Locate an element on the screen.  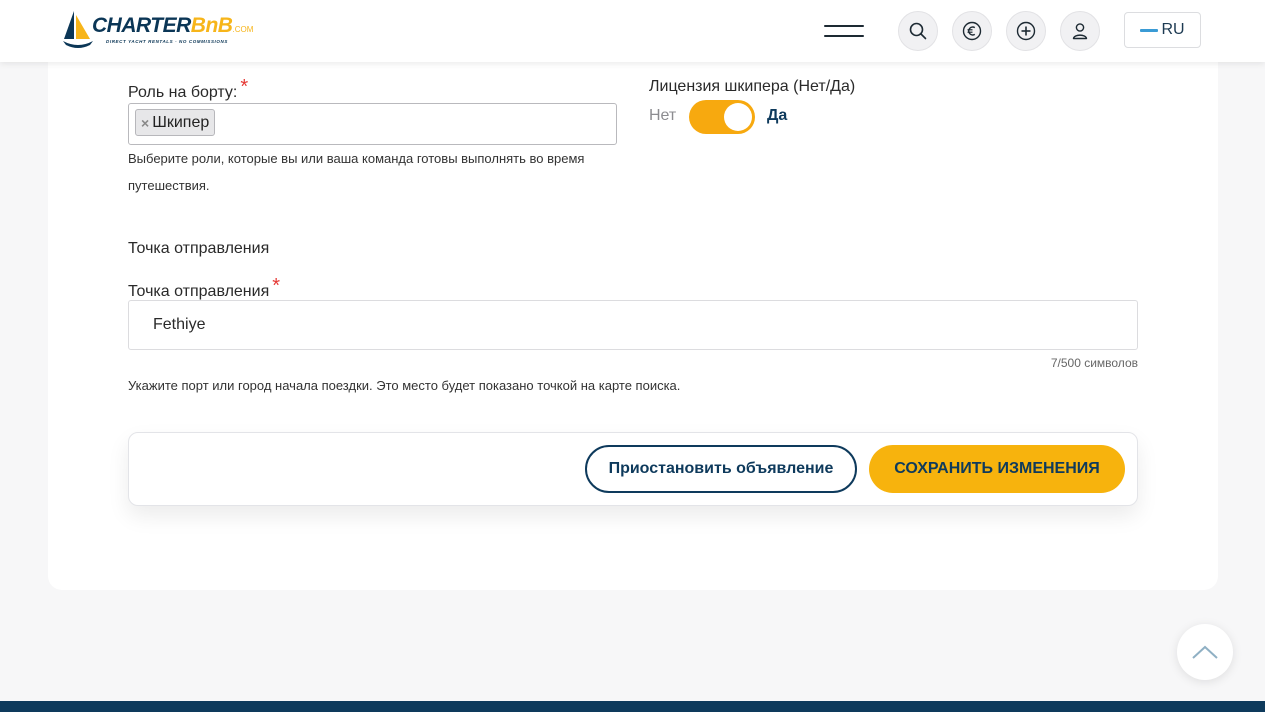
chevron-up-icon is located at coordinates (1205, 652).